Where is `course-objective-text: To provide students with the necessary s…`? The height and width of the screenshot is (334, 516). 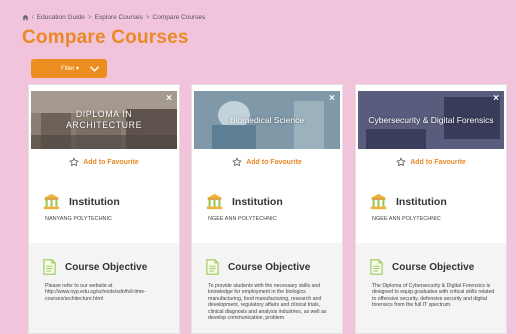 course-objective-text: To provide students with the necessary s… is located at coordinates (267, 302).